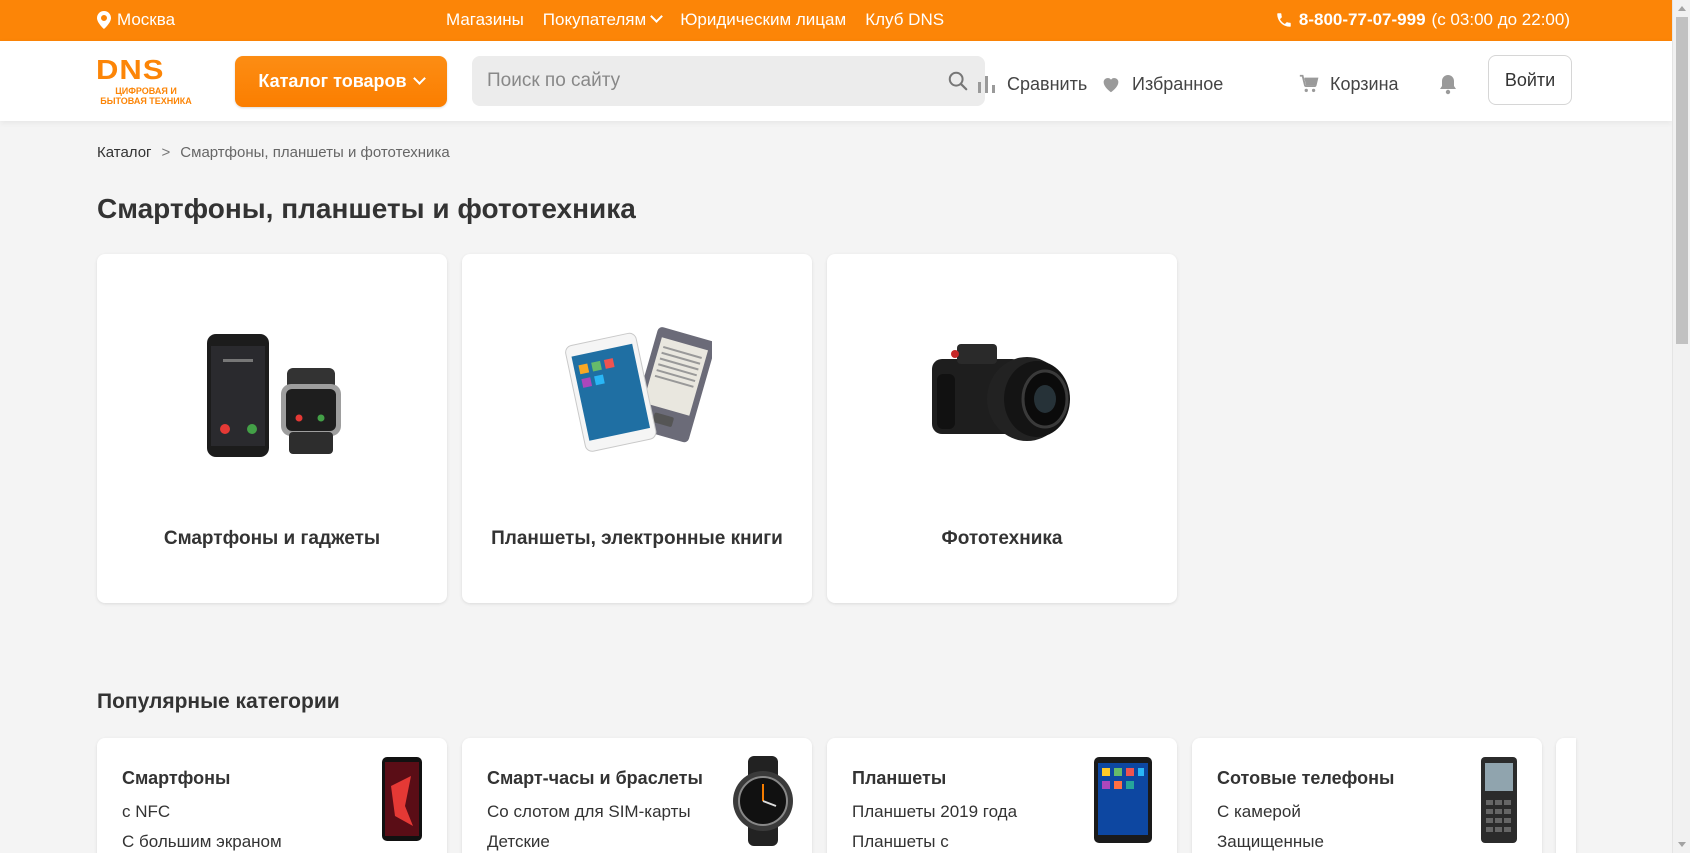  Describe the element at coordinates (274, 395) in the screenshot. I see `smartphone-watch-image` at that location.